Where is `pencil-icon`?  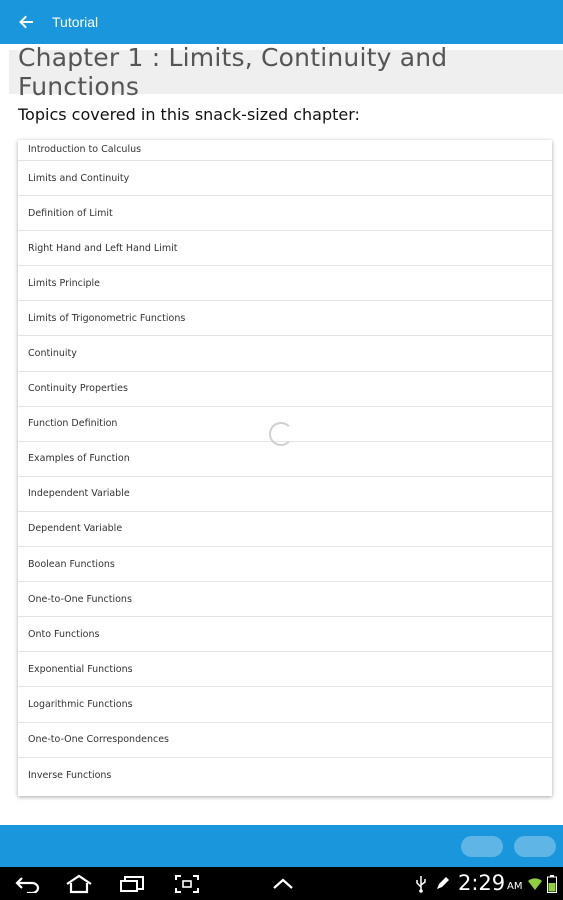
pencil-icon is located at coordinates (443, 882).